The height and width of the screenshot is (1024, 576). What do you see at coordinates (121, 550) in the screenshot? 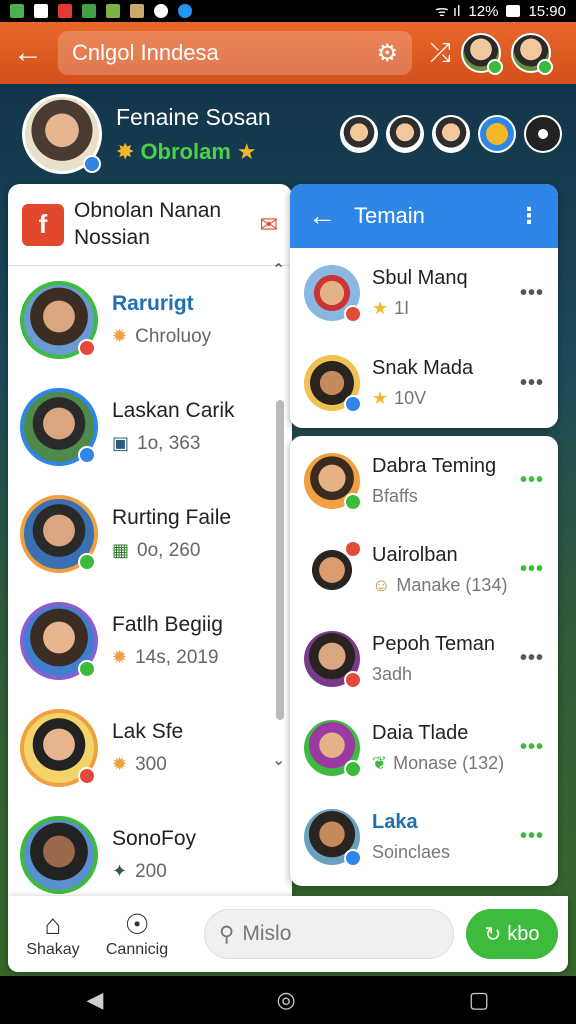
I see `game-icon: ▦` at bounding box center [121, 550].